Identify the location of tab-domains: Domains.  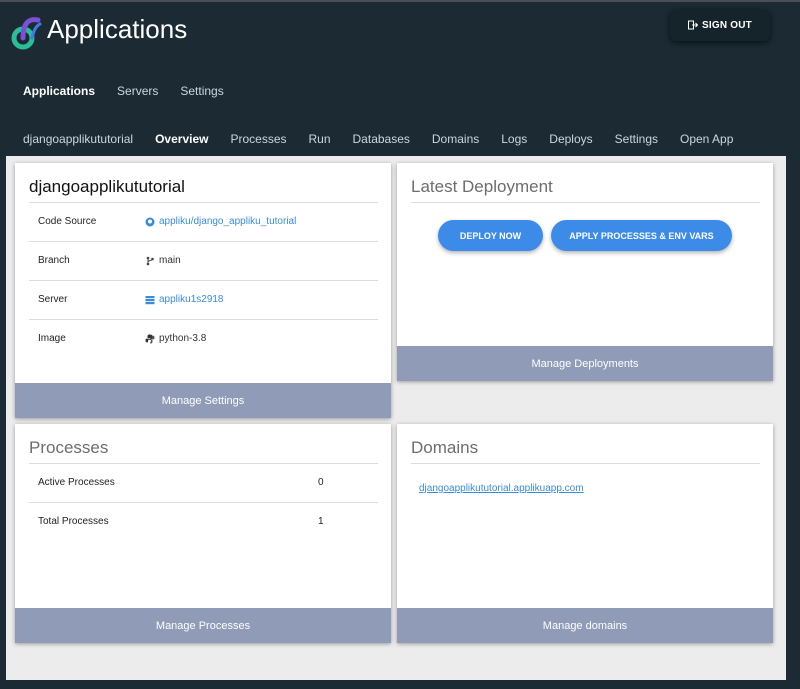
(455, 139).